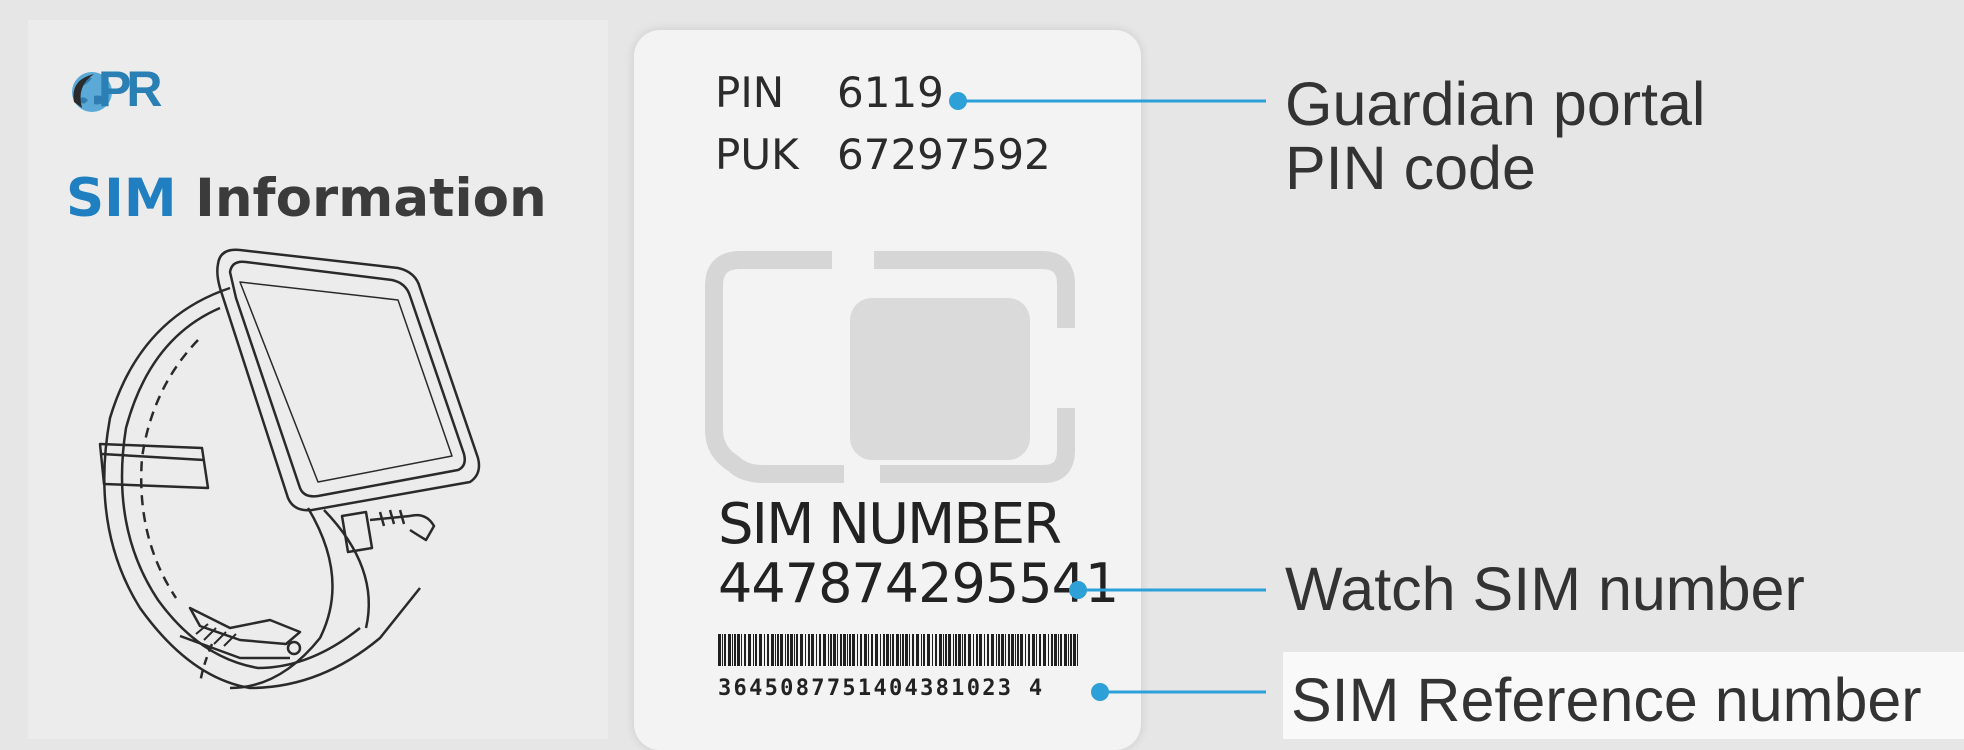 The image size is (1964, 750). What do you see at coordinates (1495, 104) in the screenshot?
I see `callout-guardian-pin-line1: Guardian portal` at bounding box center [1495, 104].